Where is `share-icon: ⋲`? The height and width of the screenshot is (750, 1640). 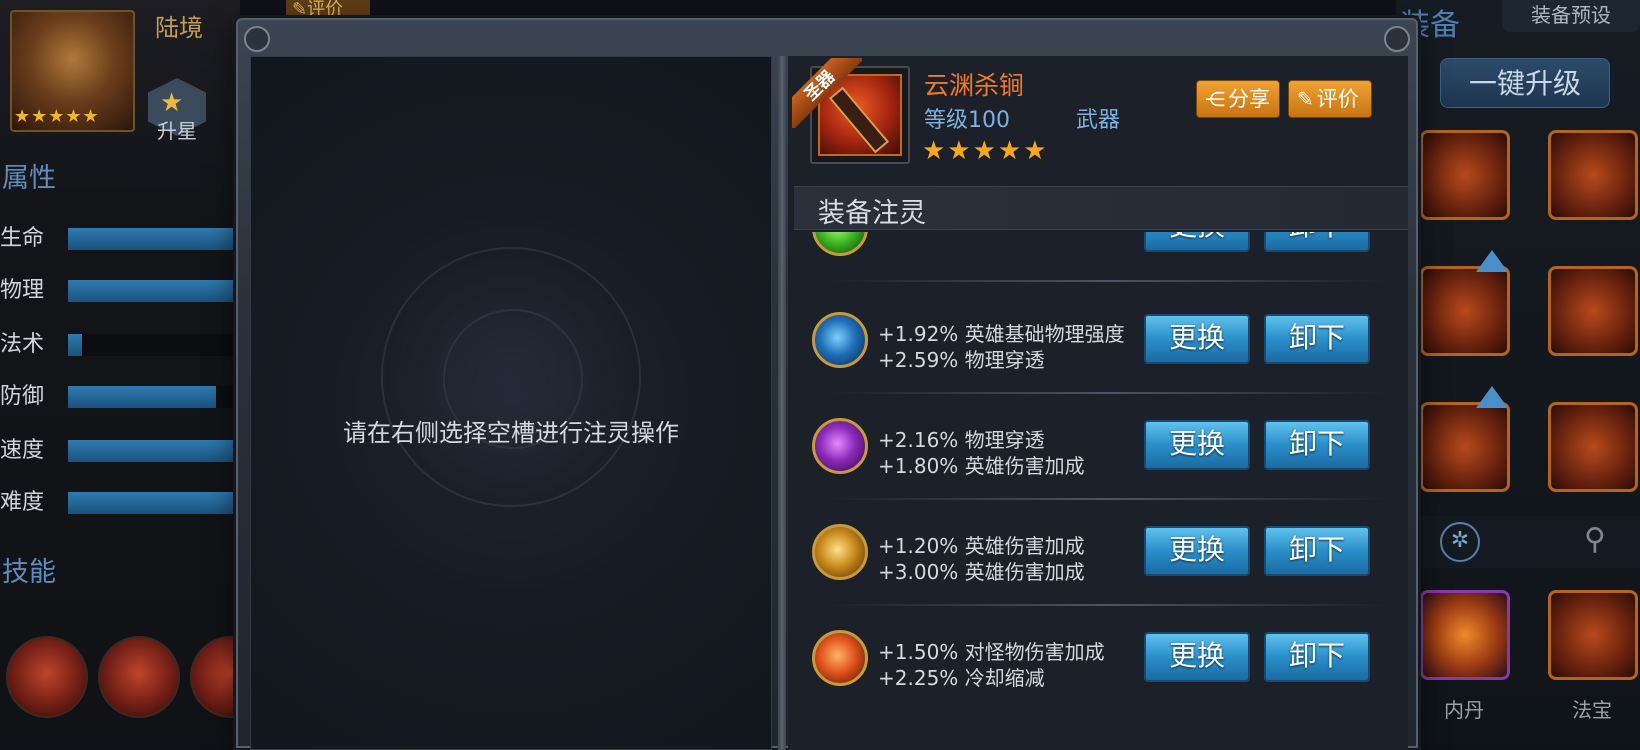
share-icon: ⋲ is located at coordinates (1215, 99).